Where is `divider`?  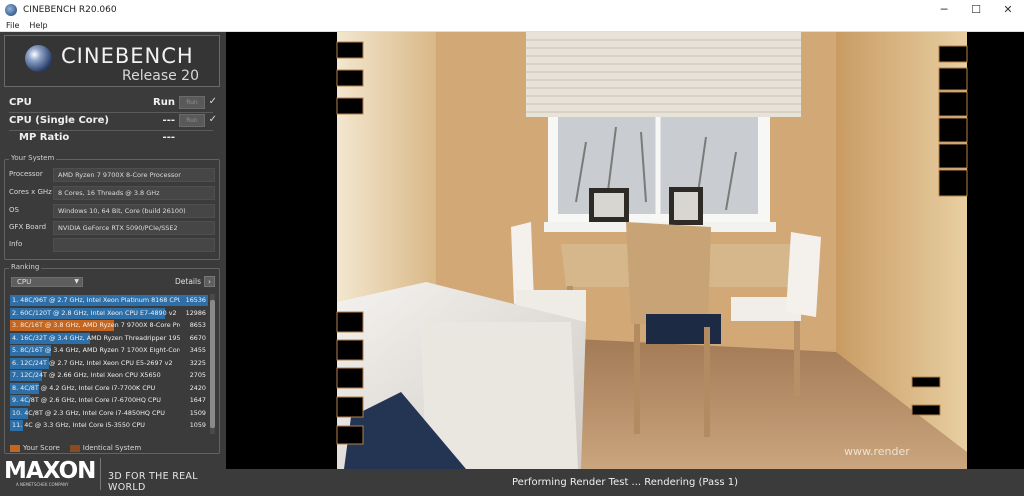
divider is located at coordinates (111, 112).